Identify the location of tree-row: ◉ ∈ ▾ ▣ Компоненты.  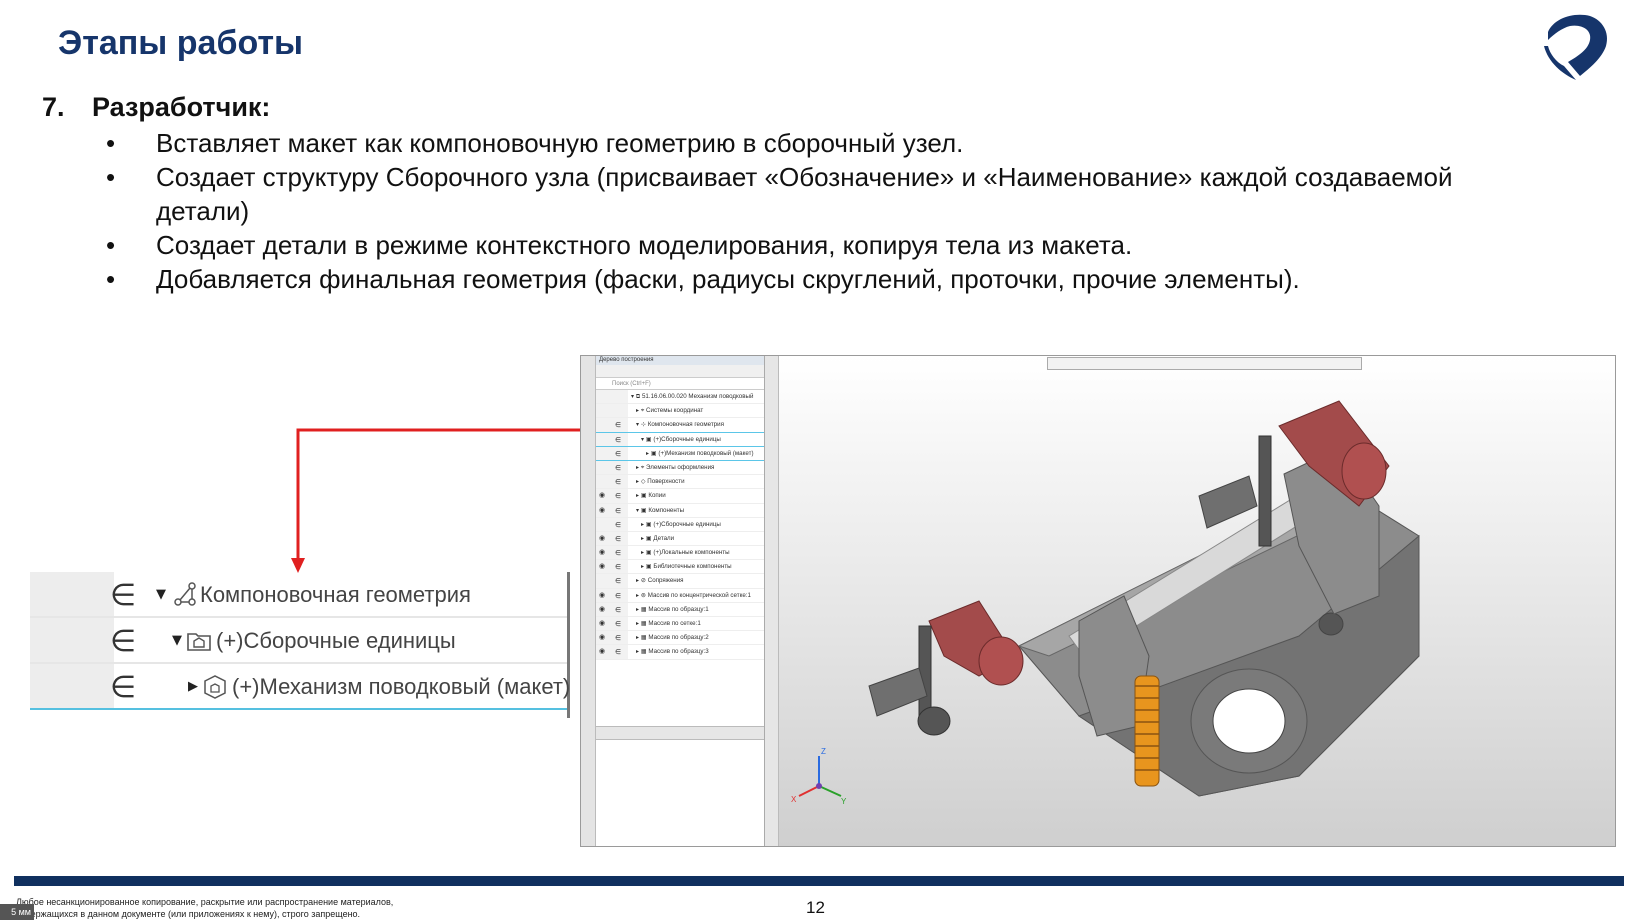
(680, 510).